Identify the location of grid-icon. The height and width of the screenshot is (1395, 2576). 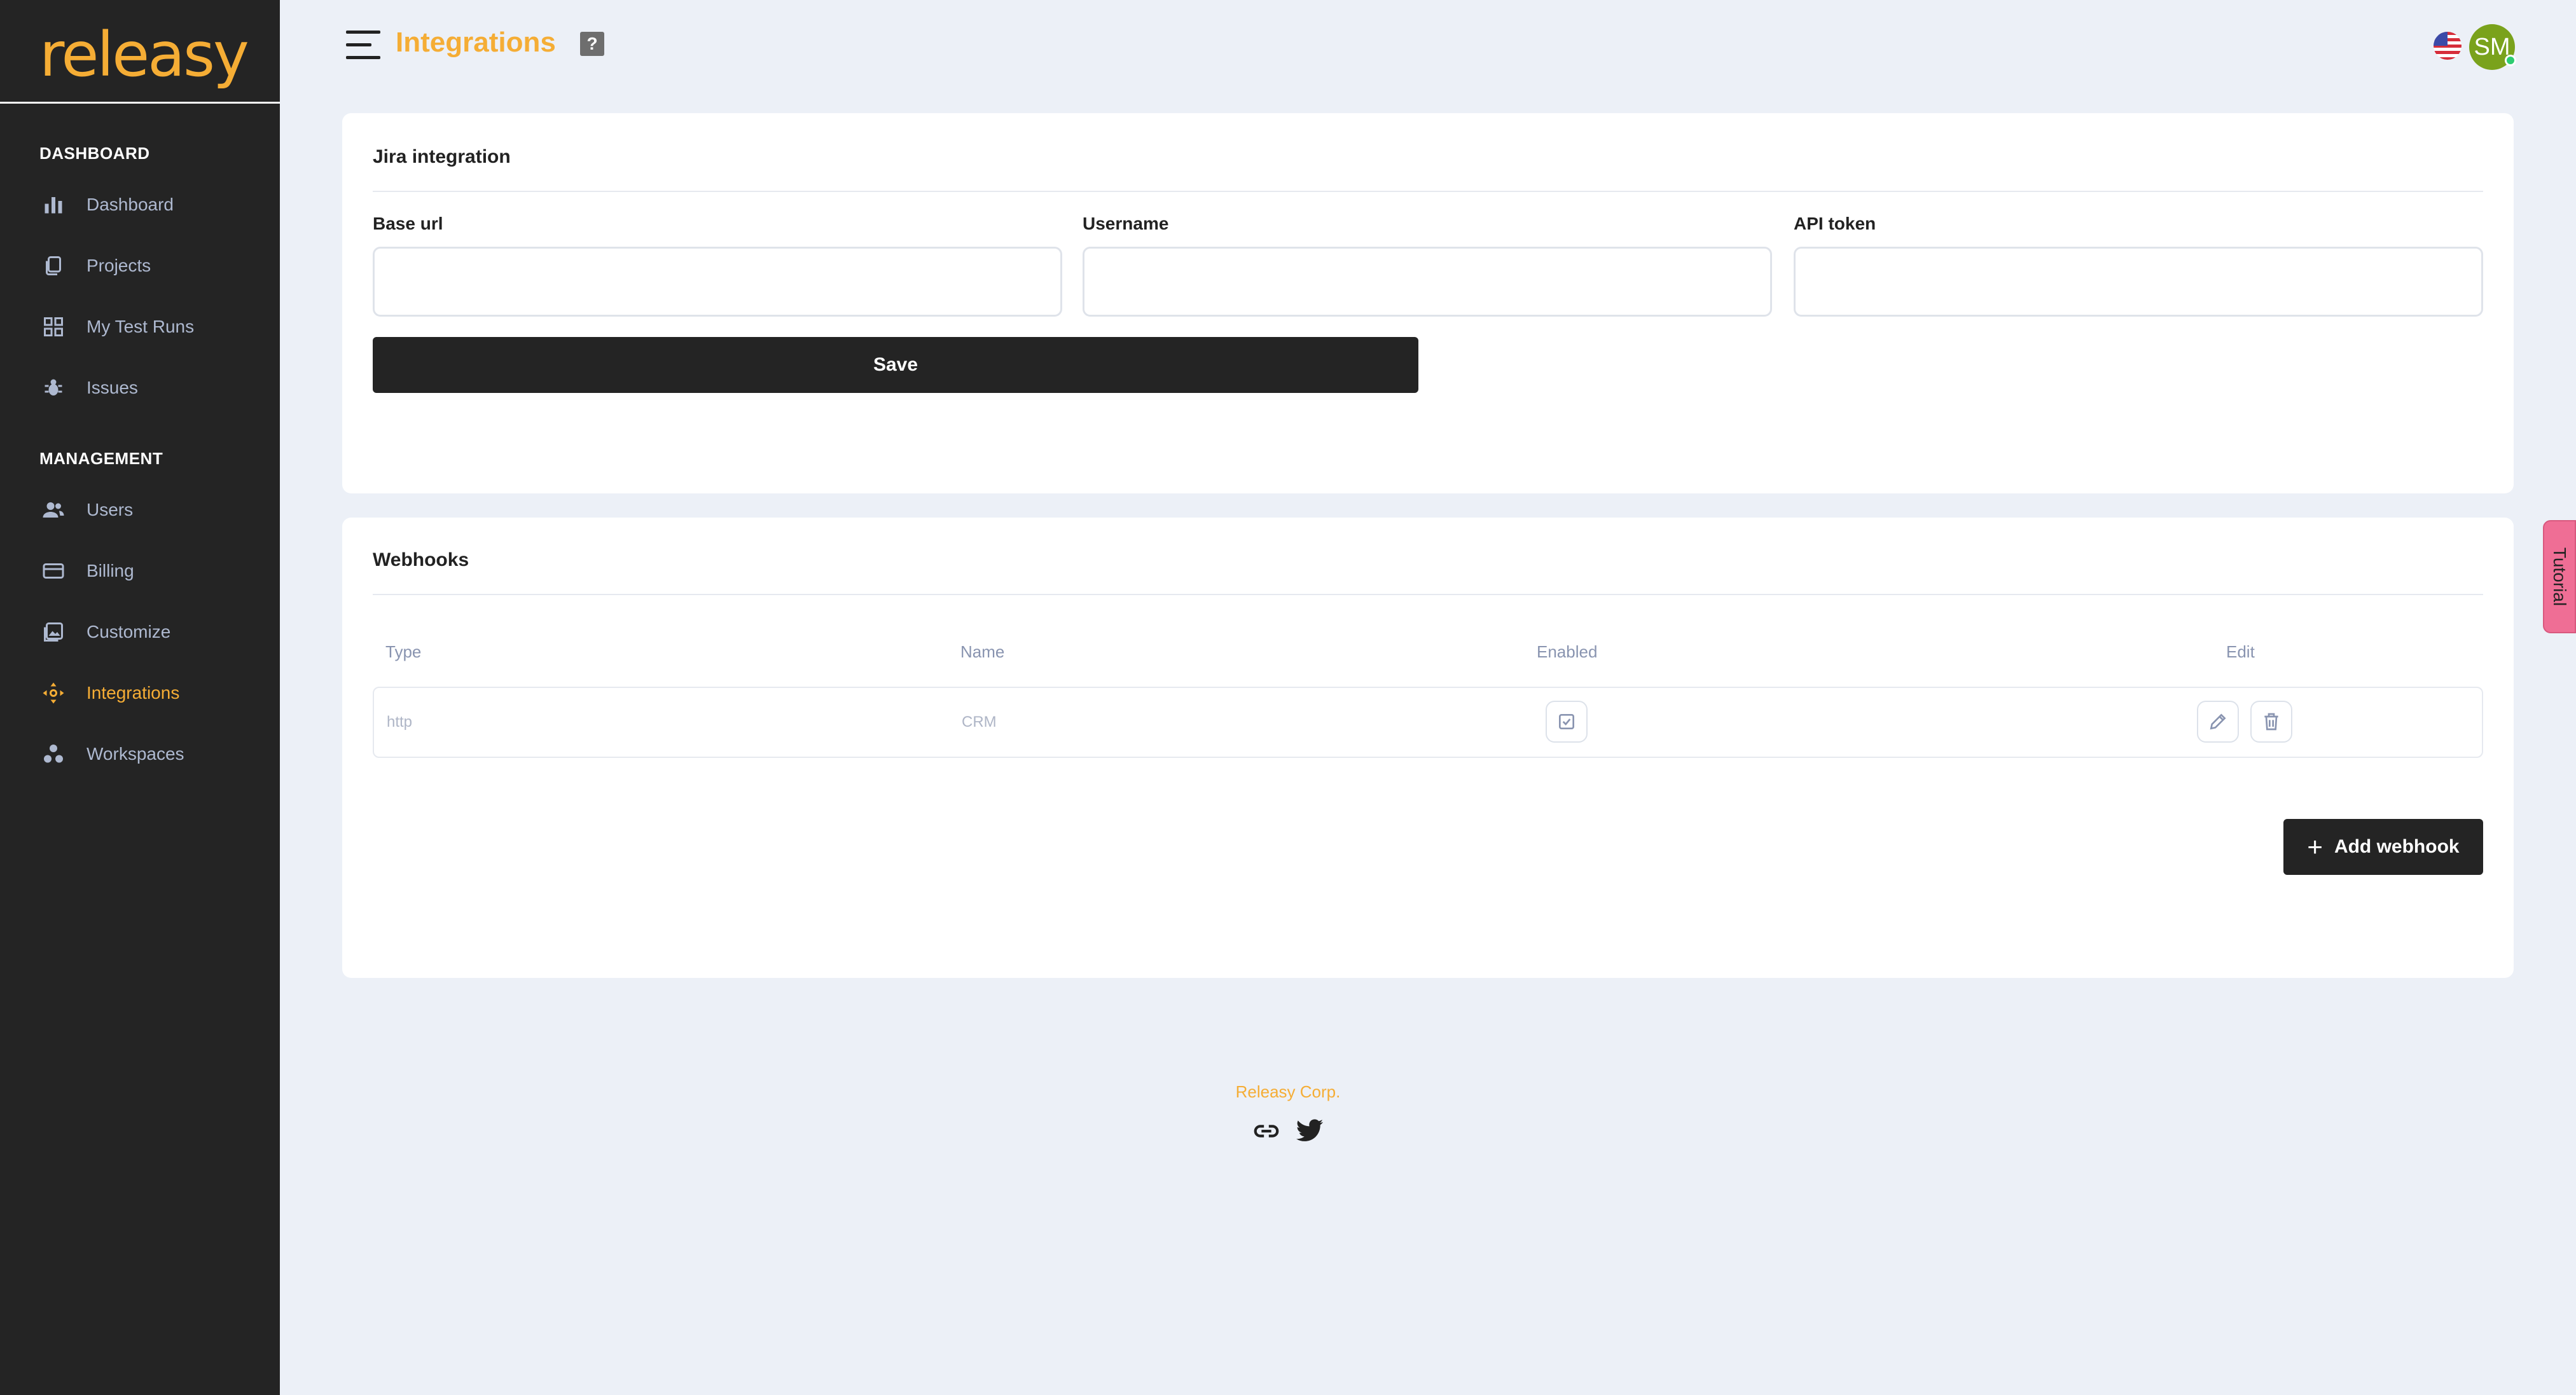
(53, 327).